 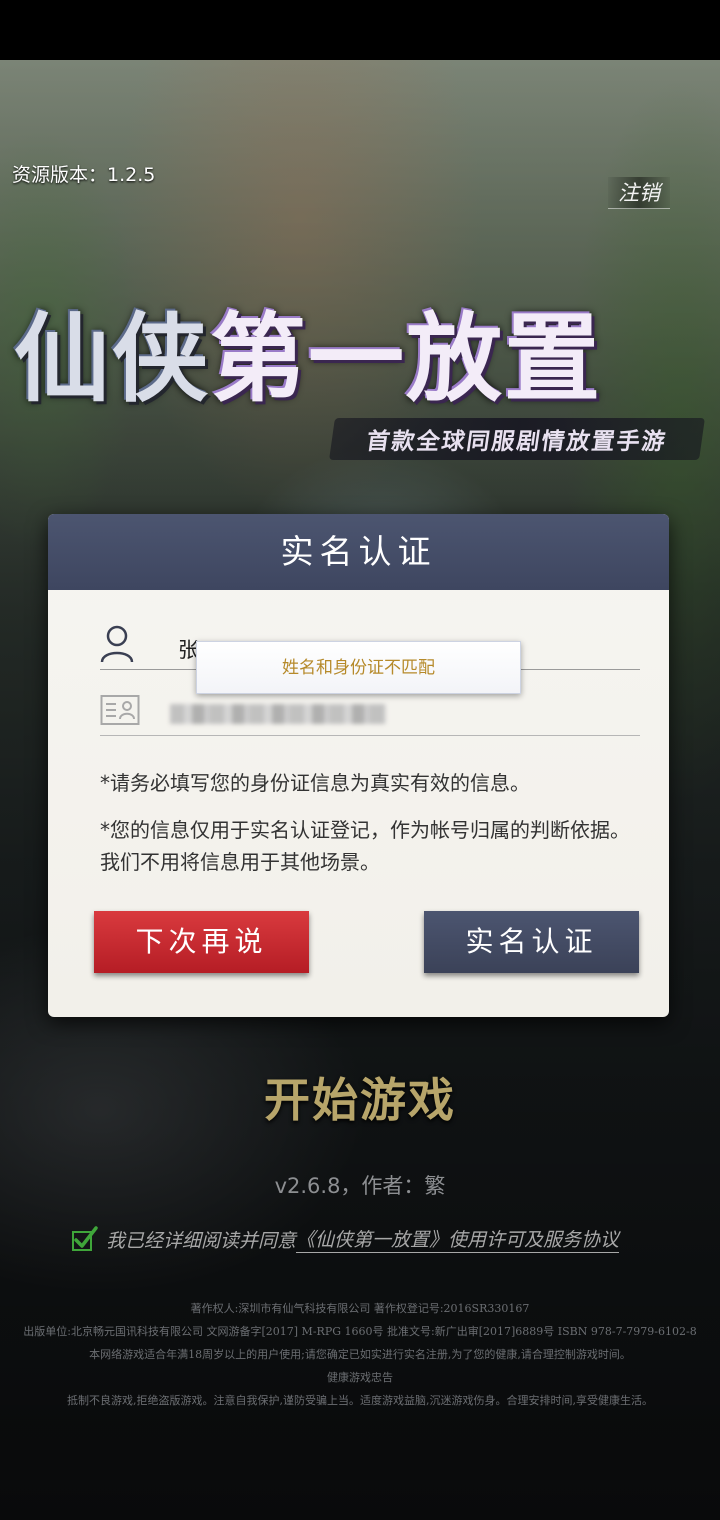 I want to click on status-bar, so click(x=360, y=30).